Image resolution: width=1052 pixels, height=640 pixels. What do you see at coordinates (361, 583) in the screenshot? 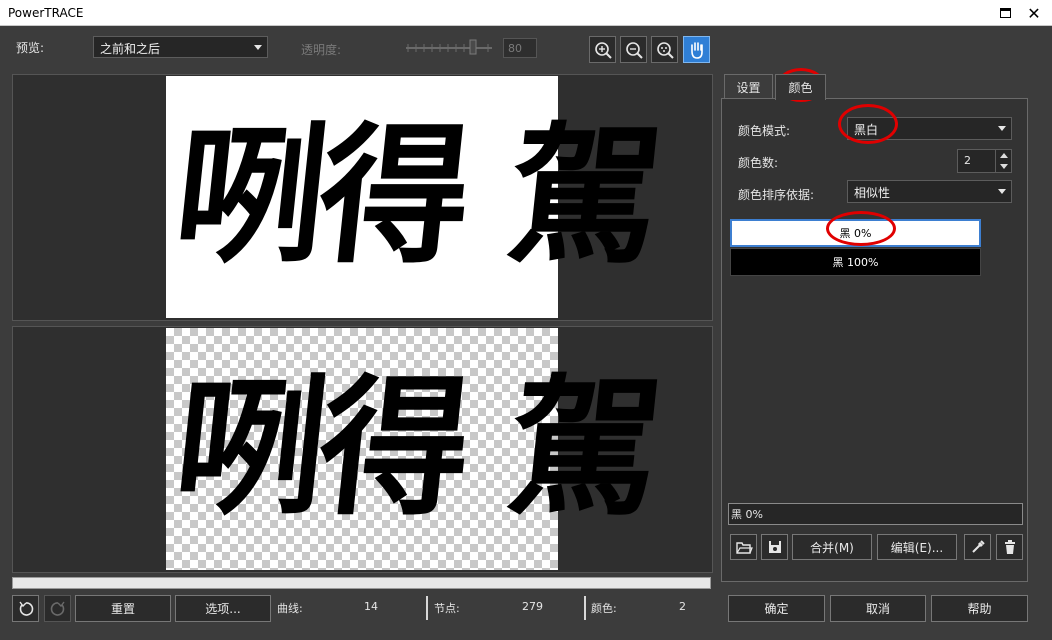
I see `horizontal-scrollbar` at bounding box center [361, 583].